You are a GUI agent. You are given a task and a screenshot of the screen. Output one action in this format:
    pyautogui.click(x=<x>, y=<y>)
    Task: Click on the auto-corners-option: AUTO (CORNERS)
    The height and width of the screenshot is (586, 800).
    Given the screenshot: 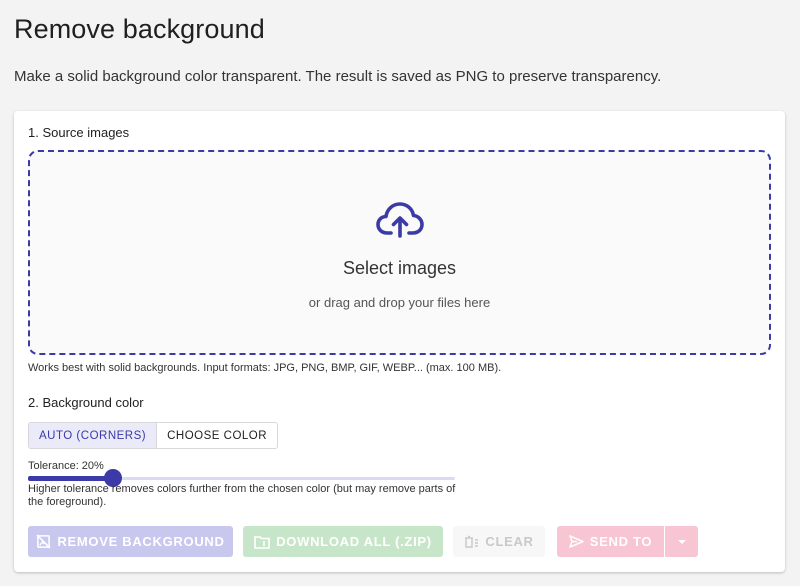 What is the action you would take?
    pyautogui.click(x=93, y=435)
    